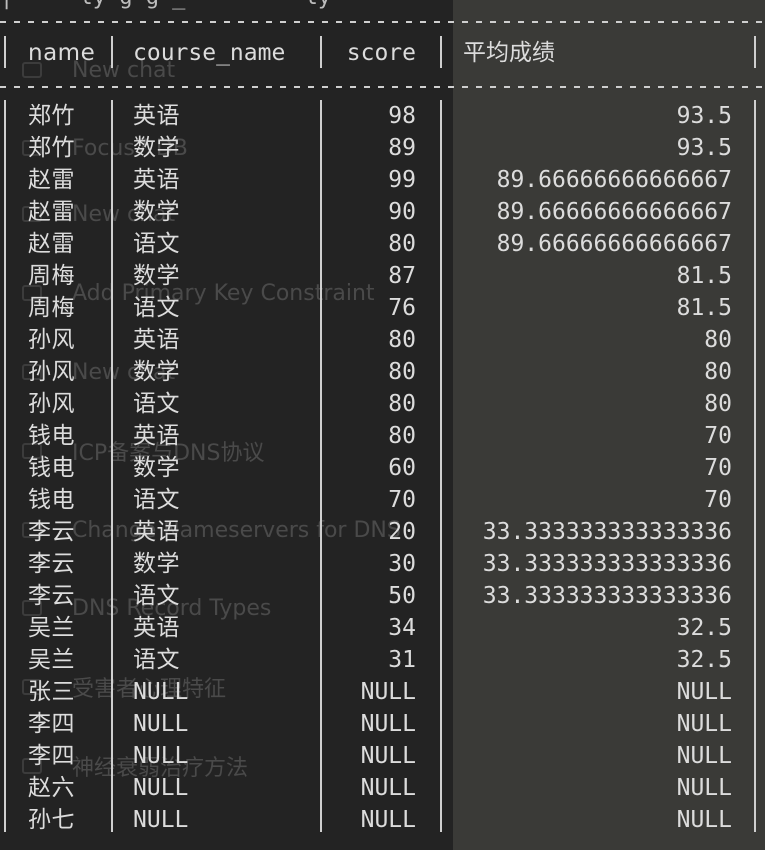 Image resolution: width=765 pixels, height=850 pixels. Describe the element at coordinates (402, 212) in the screenshot. I see `cell-score: 90` at that location.